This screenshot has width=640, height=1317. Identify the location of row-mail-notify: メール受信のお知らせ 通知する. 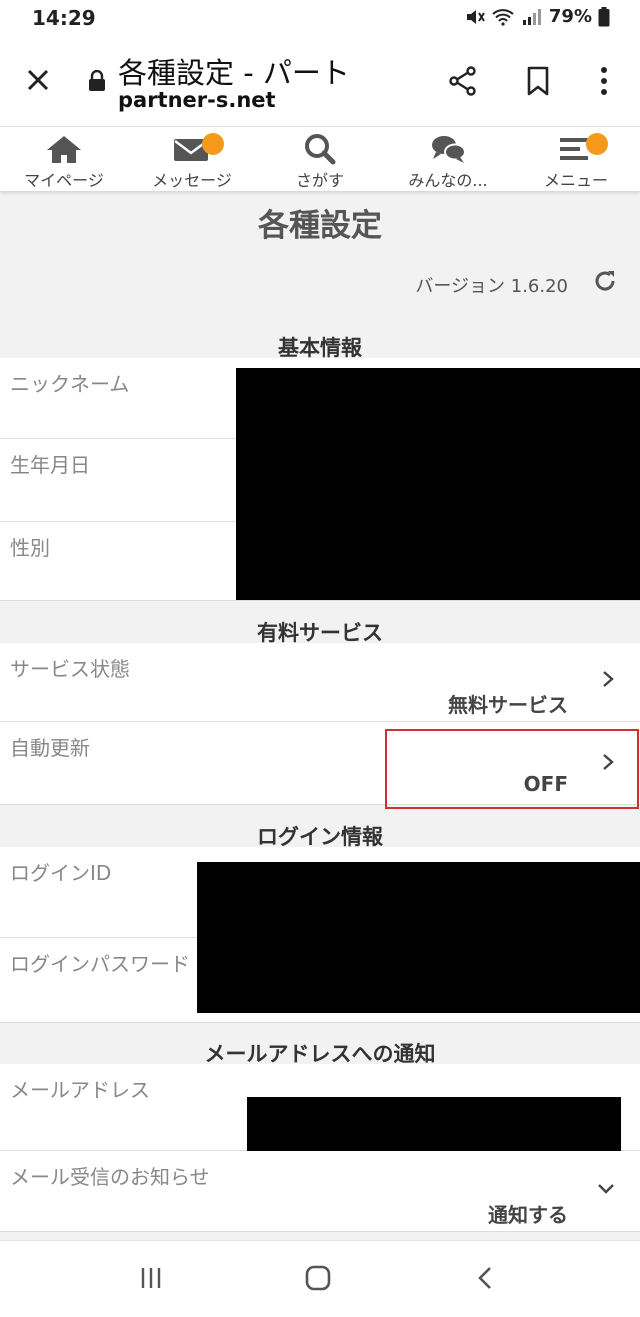
(320, 1191).